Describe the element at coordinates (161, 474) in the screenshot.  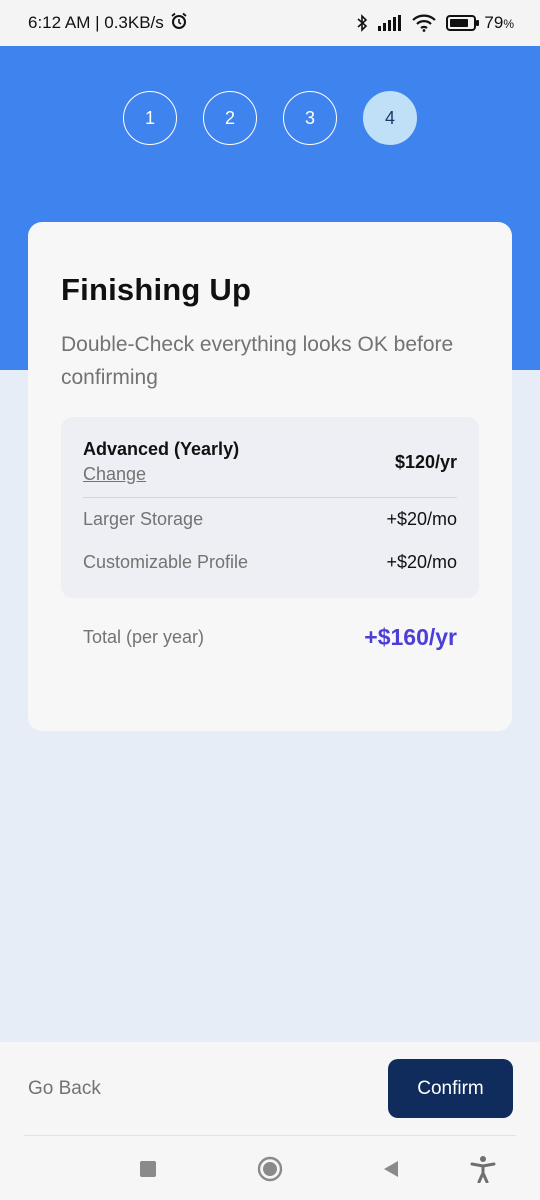
I see `change-plan-link: Change` at that location.